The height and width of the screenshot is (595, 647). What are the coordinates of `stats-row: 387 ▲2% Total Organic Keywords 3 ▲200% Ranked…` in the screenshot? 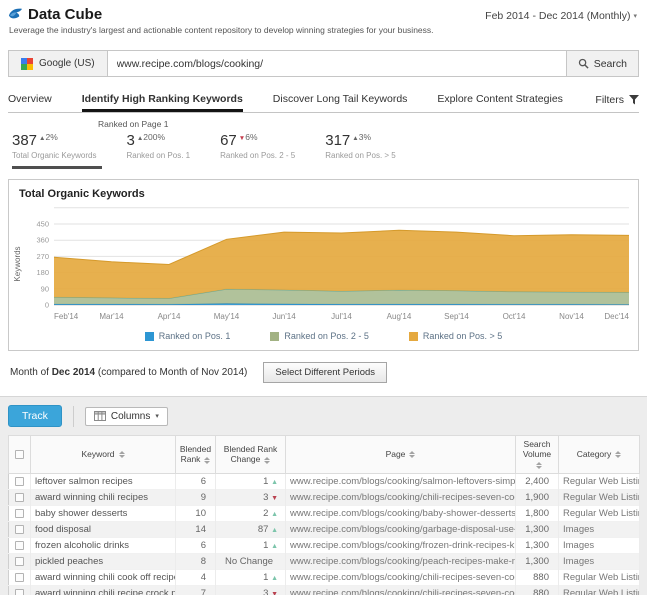 It's located at (329, 150).